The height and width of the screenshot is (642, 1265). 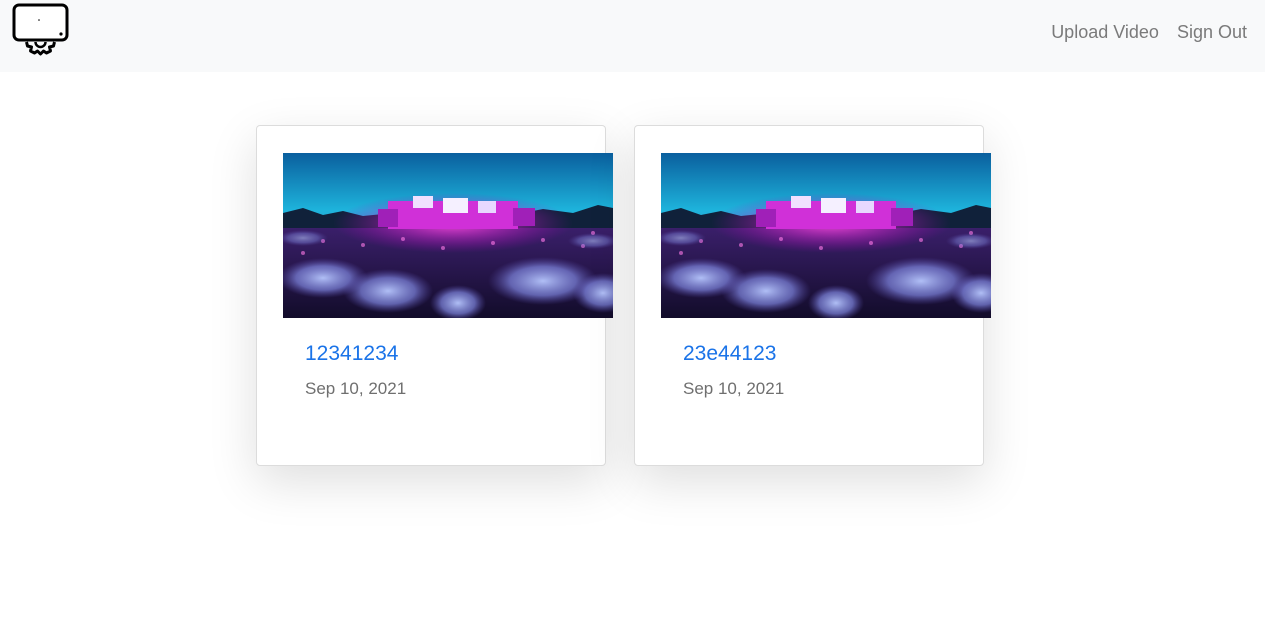 What do you see at coordinates (41, 31) in the screenshot?
I see `monitor-gear-icon` at bounding box center [41, 31].